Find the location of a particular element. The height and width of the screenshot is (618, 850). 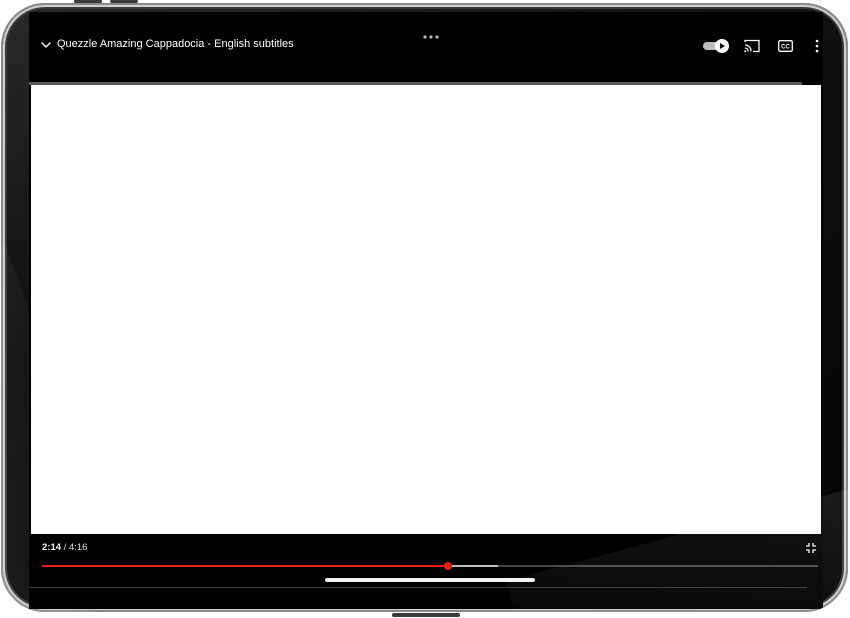

progress-bar is located at coordinates (430, 566).